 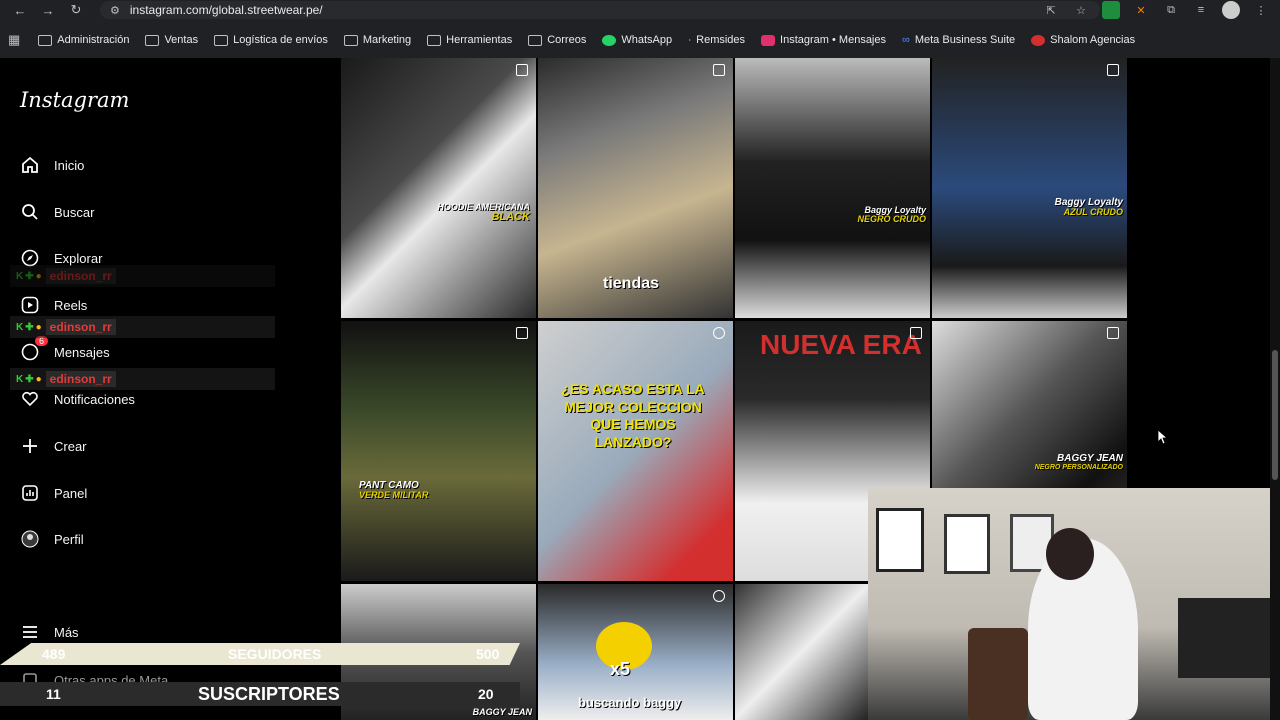 I want to click on plus-icon, so click(x=30, y=446).